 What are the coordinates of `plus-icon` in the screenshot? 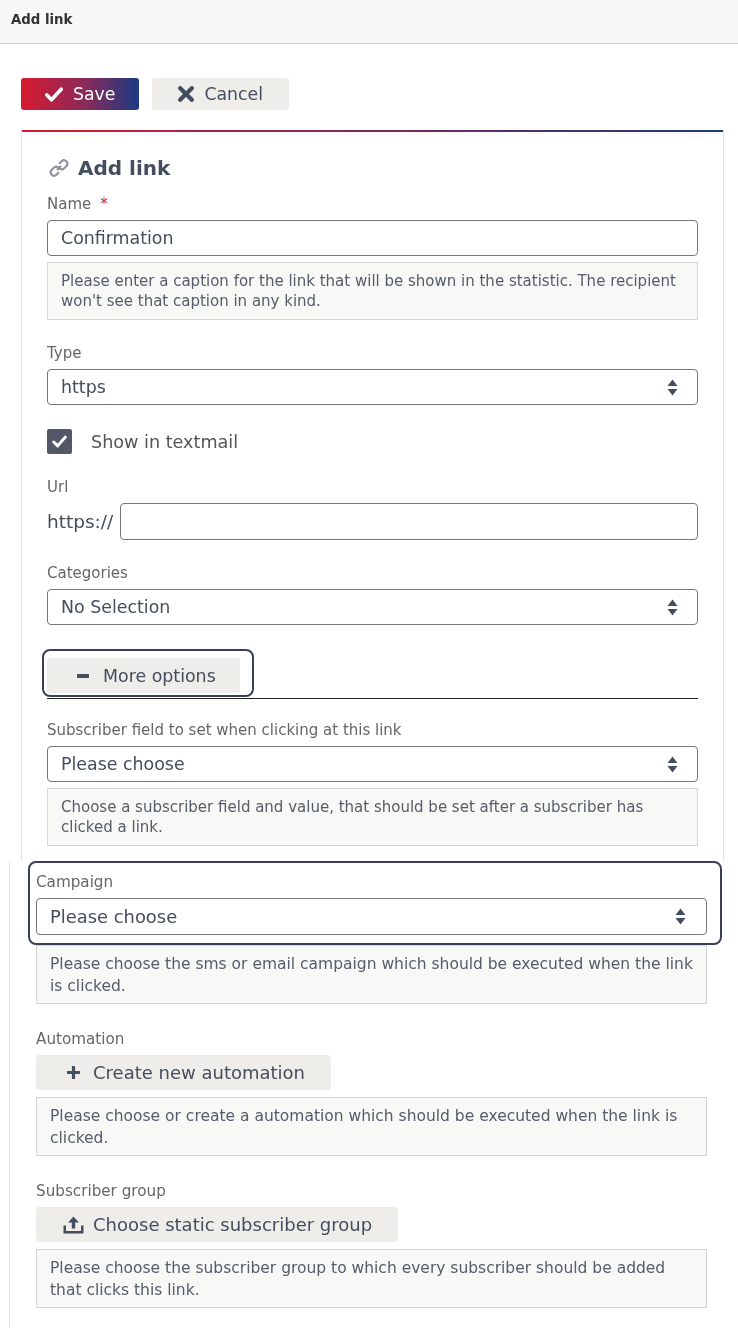 It's located at (73, 1072).